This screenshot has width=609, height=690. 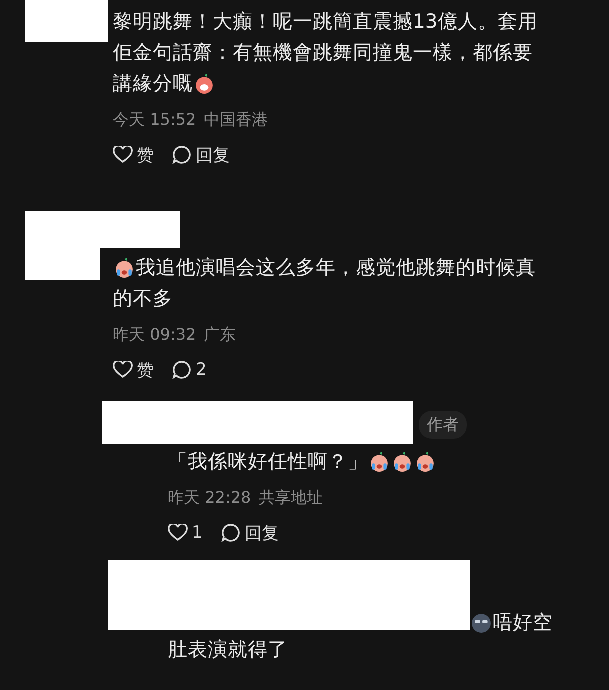 I want to click on comment-text: 我追他演唱会这么多年，感觉他跳舞的时候真, so click(x=336, y=268).